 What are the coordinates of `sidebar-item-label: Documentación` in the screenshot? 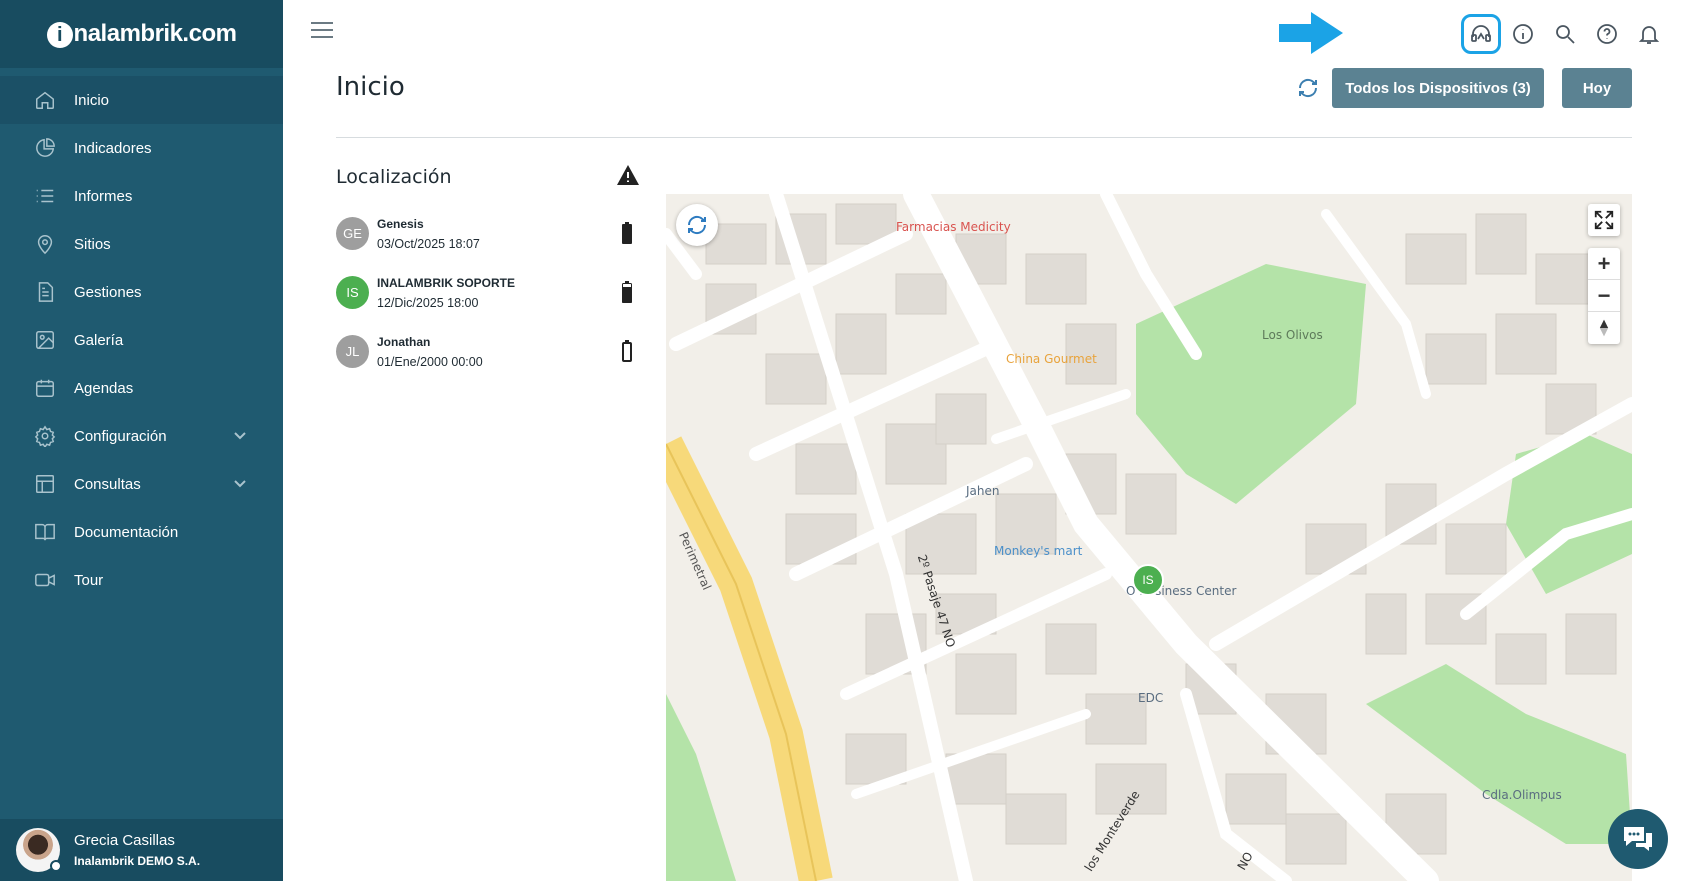 It's located at (126, 532).